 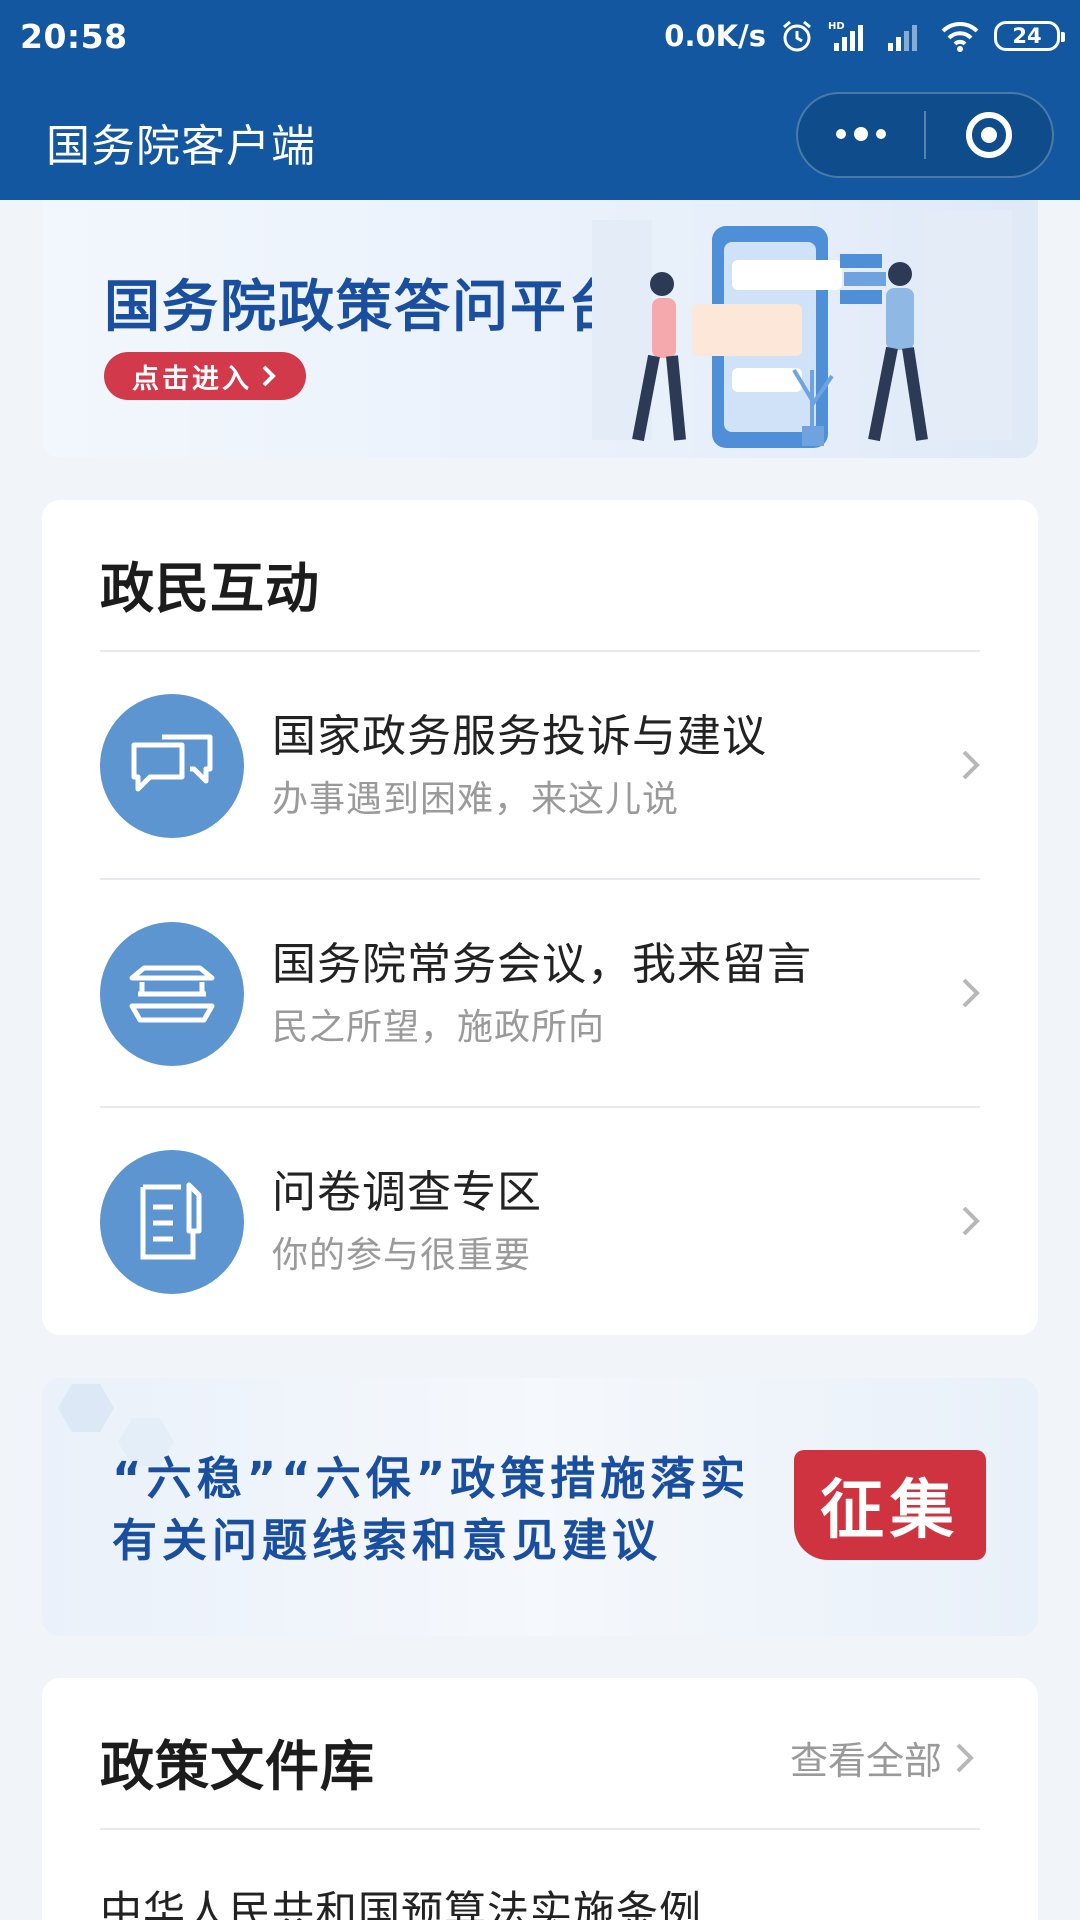 I want to click on target-icon, so click(x=988, y=135).